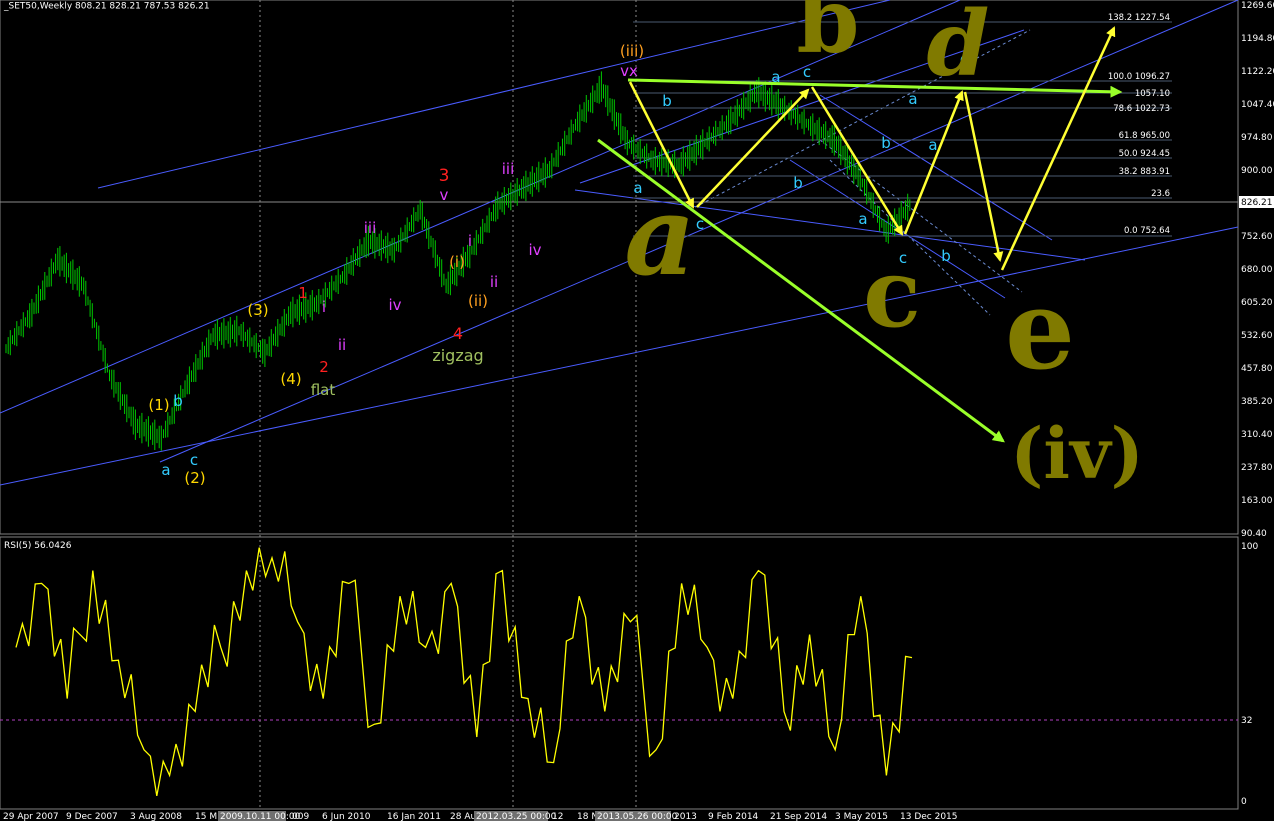  I want to click on fib-label-1382: 138.2 1227.54, so click(1139, 18).